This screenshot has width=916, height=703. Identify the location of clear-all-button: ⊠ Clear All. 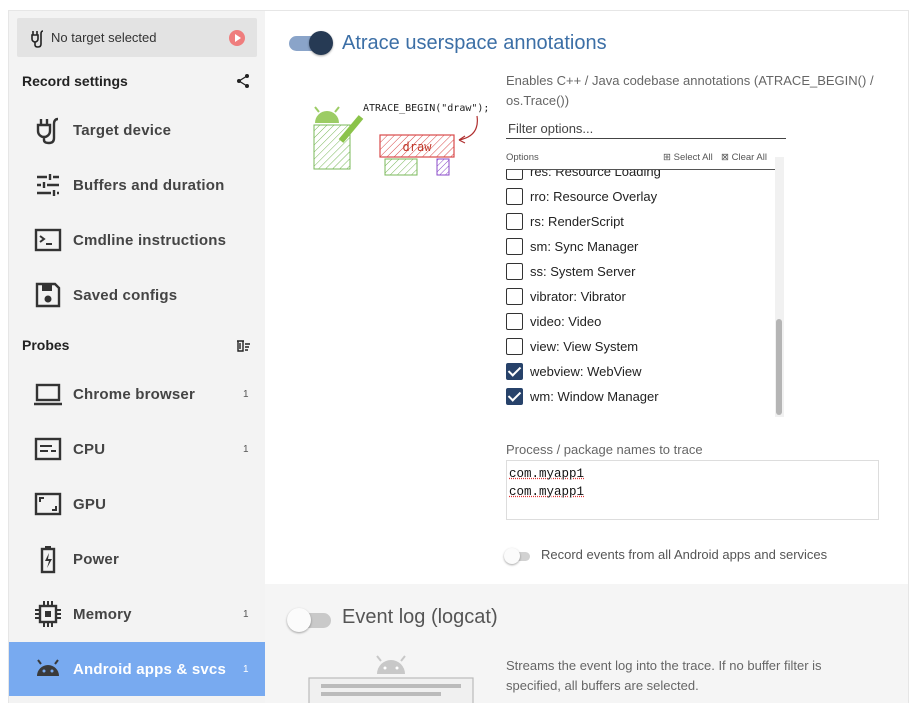
(744, 157).